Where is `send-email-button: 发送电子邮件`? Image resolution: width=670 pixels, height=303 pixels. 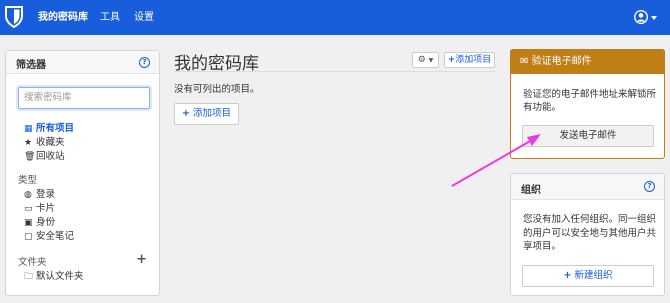 send-email-button: 发送电子邮件 is located at coordinates (588, 136).